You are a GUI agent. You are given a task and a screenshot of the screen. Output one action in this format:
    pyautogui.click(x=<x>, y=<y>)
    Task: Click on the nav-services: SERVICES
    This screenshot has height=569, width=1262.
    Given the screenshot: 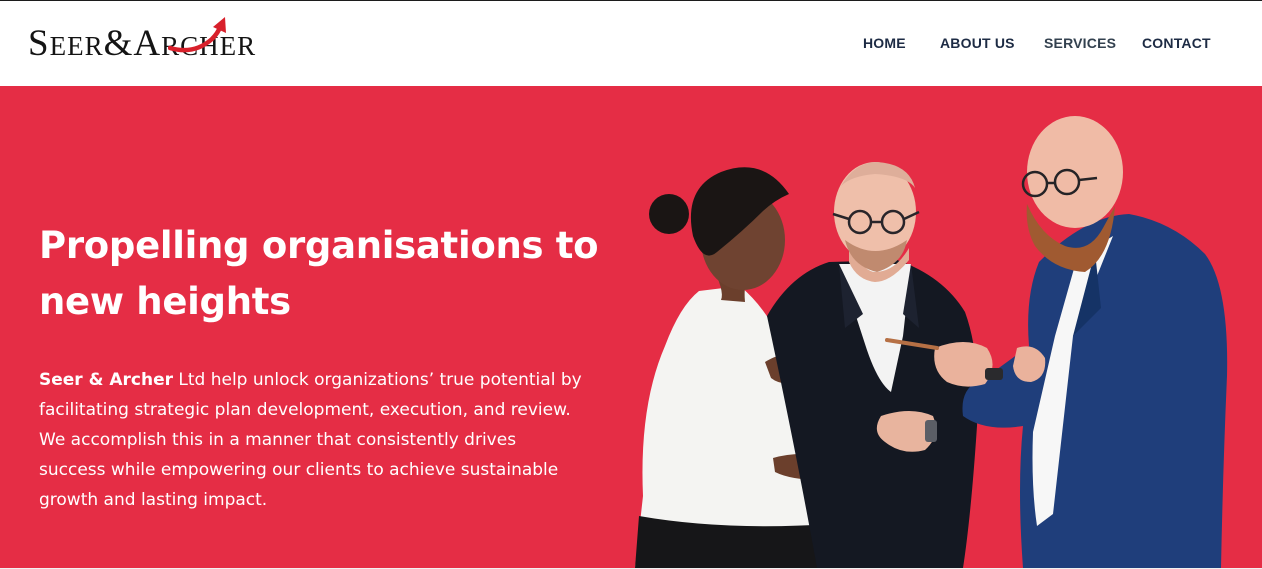 What is the action you would take?
    pyautogui.click(x=1080, y=43)
    